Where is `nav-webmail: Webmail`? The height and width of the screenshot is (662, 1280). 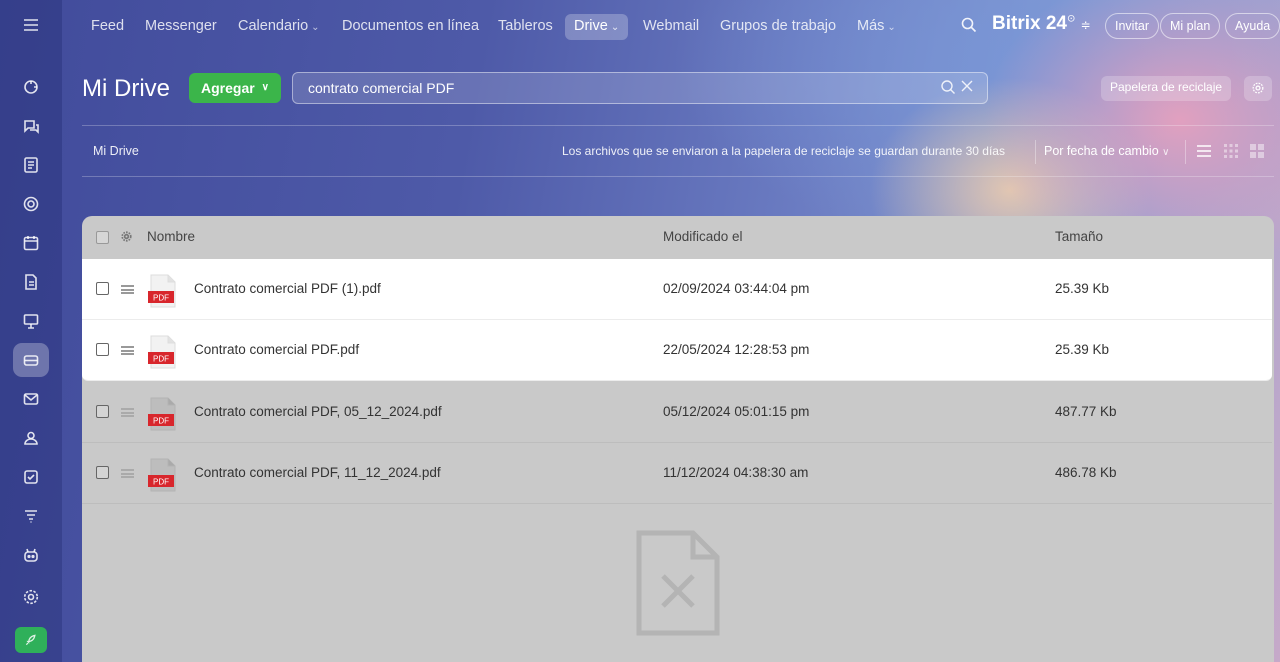
nav-webmail: Webmail is located at coordinates (671, 27).